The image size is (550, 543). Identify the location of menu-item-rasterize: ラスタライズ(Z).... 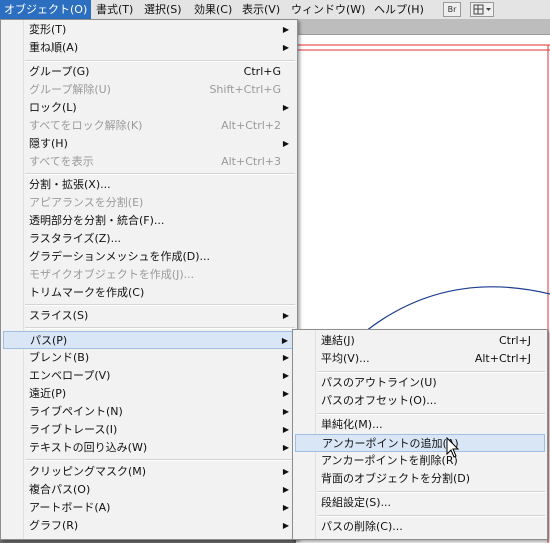
(149, 239).